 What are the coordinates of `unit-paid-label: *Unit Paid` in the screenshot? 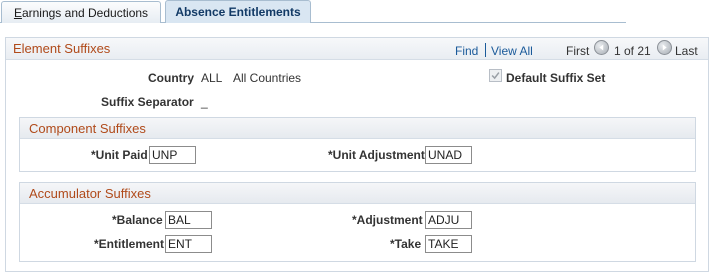 It's located at (119, 155).